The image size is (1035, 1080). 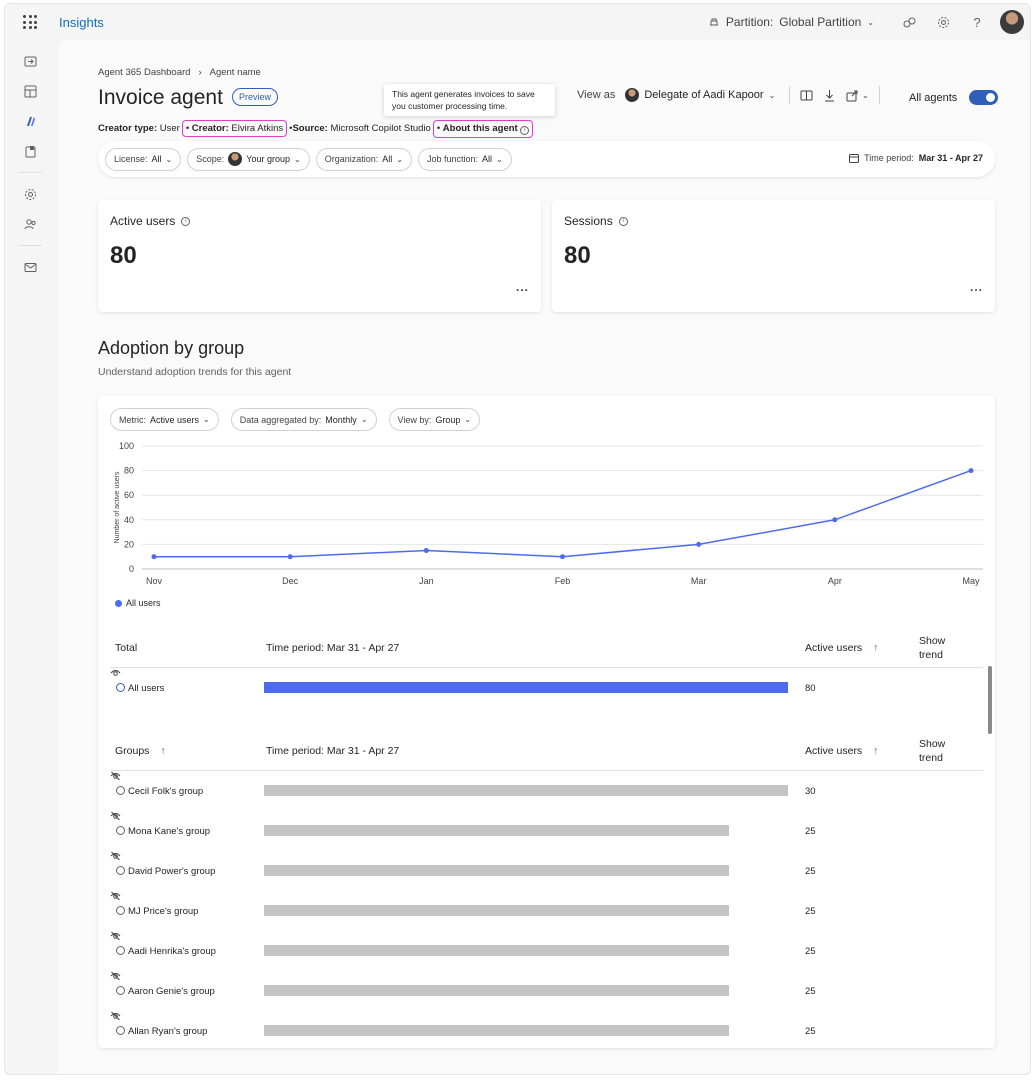 What do you see at coordinates (483, 129) in the screenshot?
I see `about-agent-link: • About this agent i` at bounding box center [483, 129].